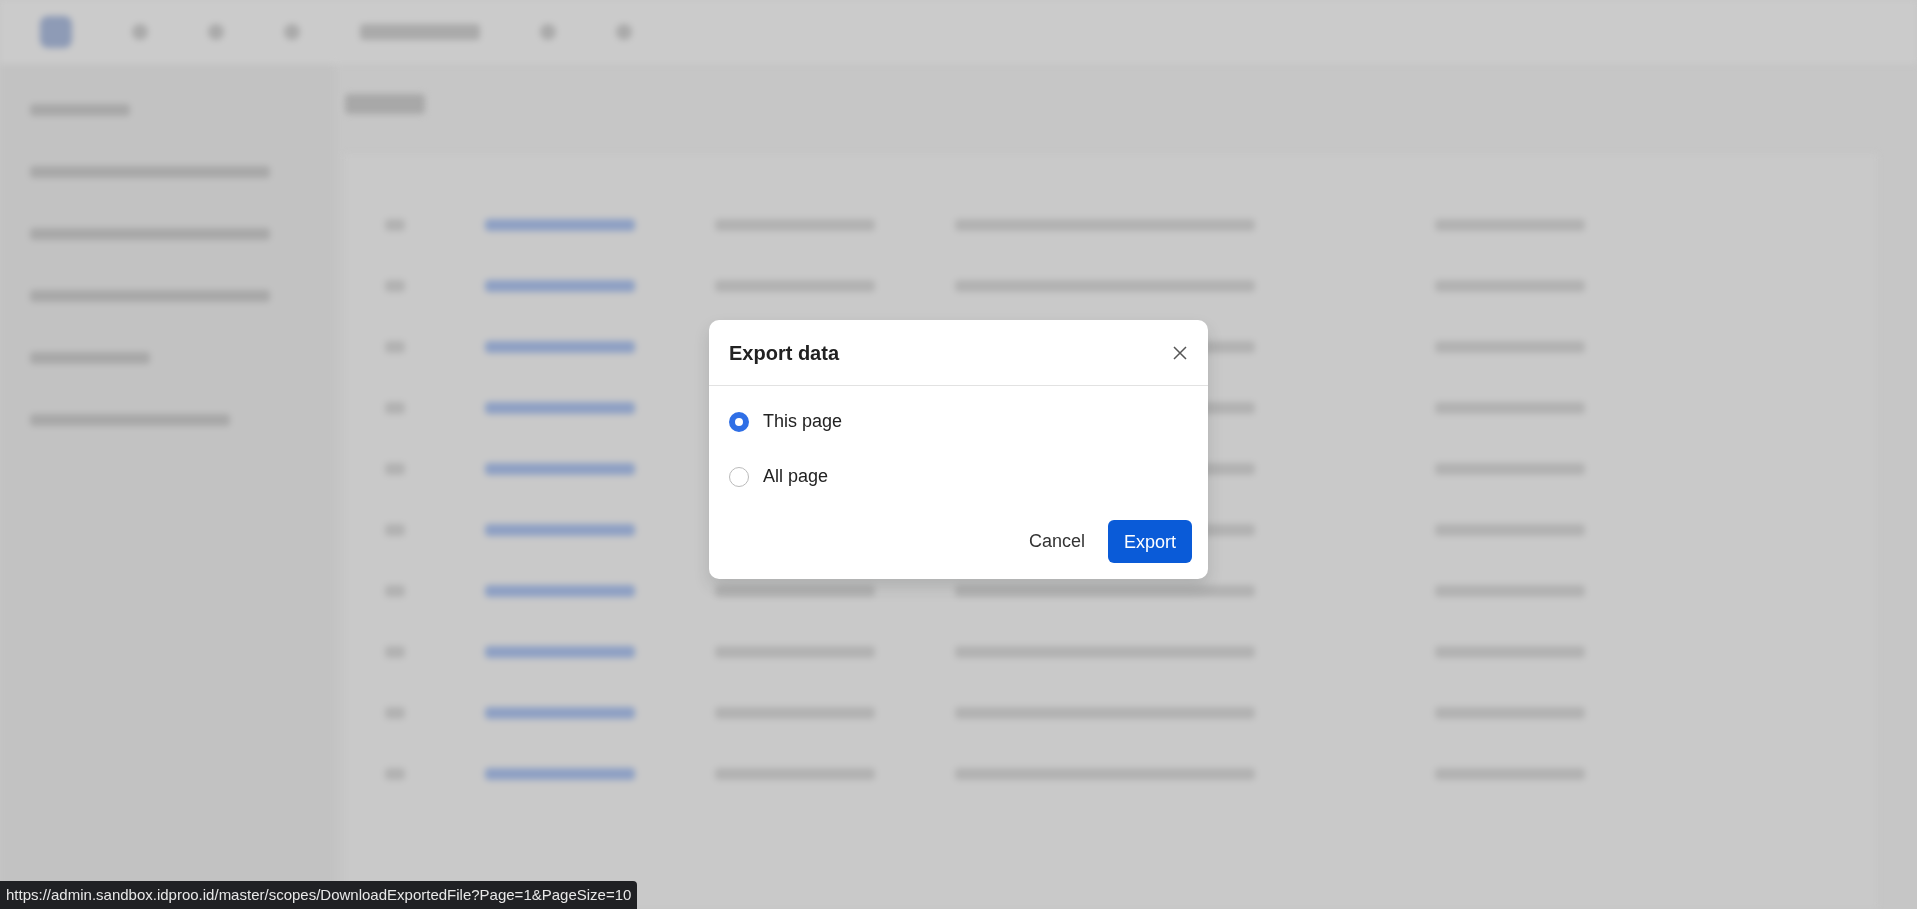  What do you see at coordinates (1150, 541) in the screenshot?
I see `export-button: Export` at bounding box center [1150, 541].